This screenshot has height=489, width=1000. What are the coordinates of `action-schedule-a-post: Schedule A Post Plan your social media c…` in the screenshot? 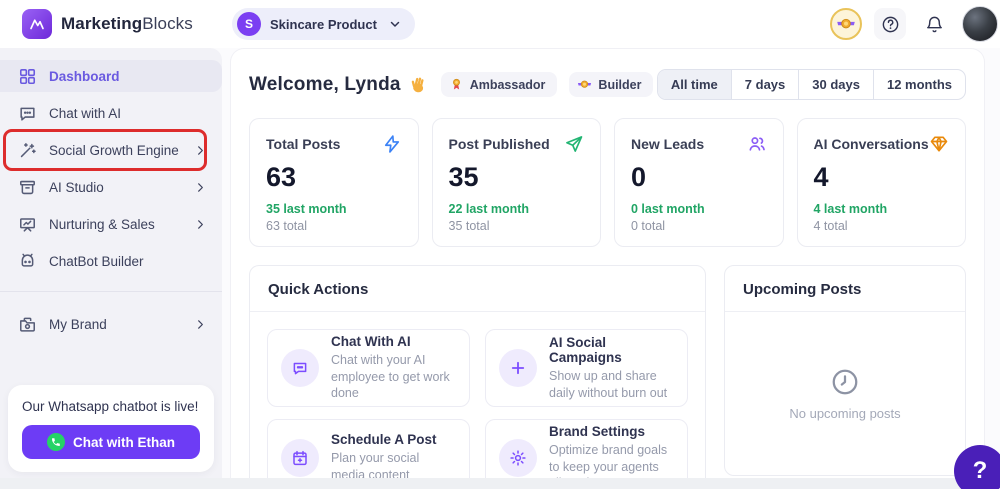 It's located at (368, 448).